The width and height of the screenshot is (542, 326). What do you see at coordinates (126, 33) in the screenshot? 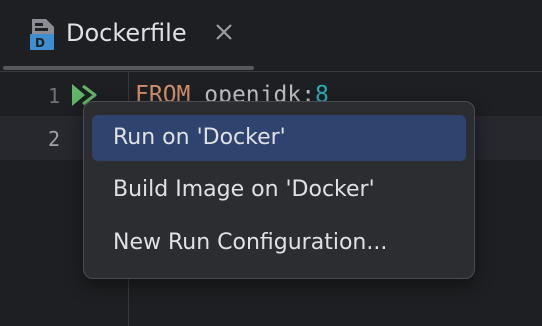
I see `tab-title: Dockerfile` at bounding box center [126, 33].